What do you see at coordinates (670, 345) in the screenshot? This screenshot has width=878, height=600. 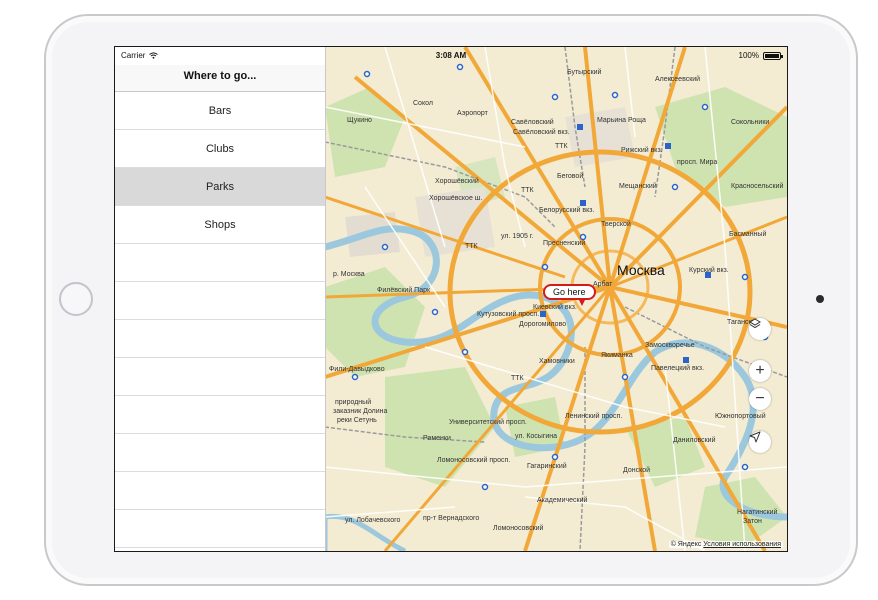 I see `map-label: Замоскворечье` at bounding box center [670, 345].